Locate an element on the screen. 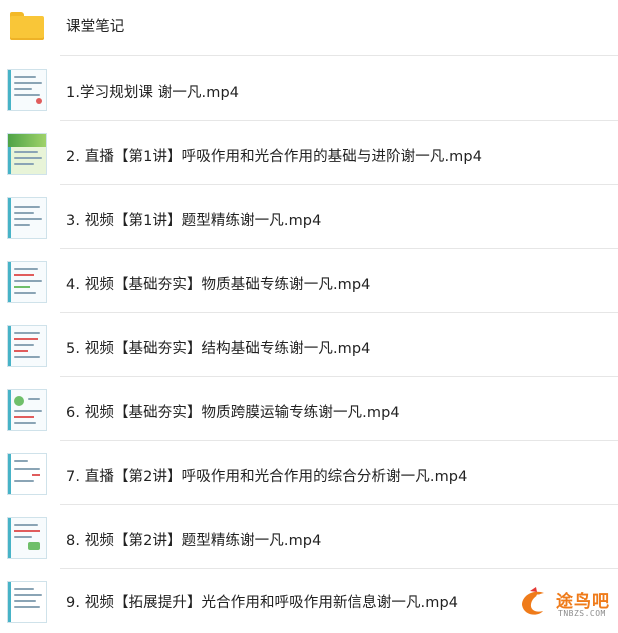 This screenshot has width=618, height=633. file-name: 4. 视频【基础夯实】物质基础专练谢一凡.mp4 is located at coordinates (218, 285).